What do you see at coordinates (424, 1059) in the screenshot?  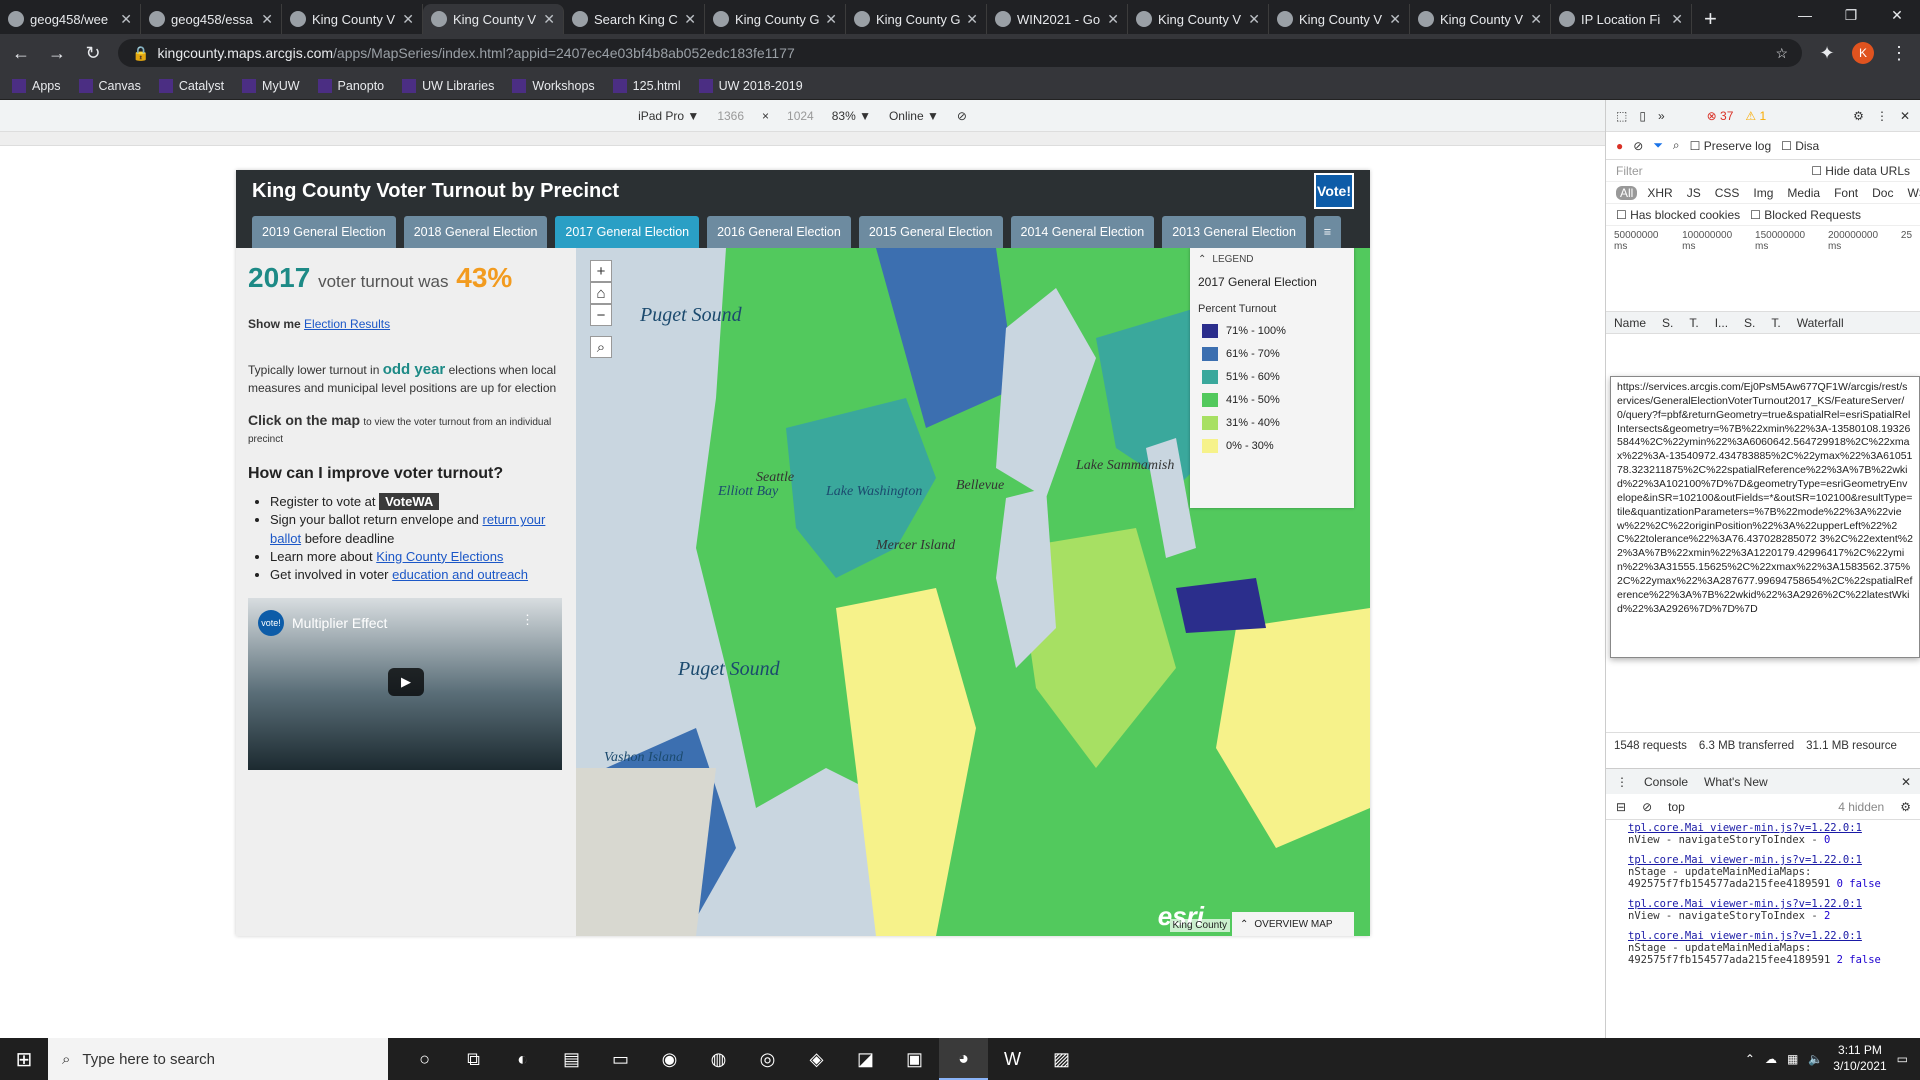 I see `cortana-icon: ○` at bounding box center [424, 1059].